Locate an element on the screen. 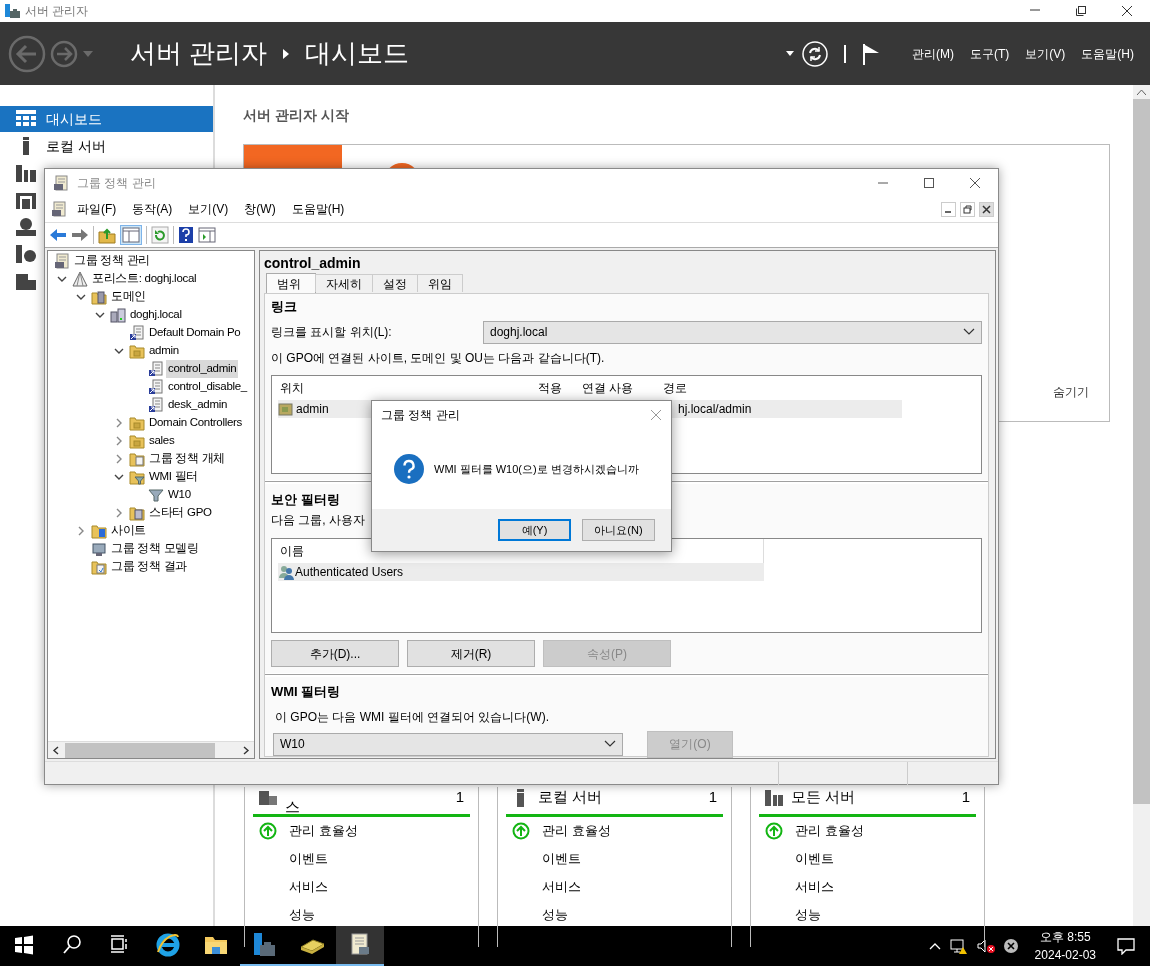 This screenshot has width=1150, height=966. column-header: 연결 사용 is located at coordinates (614, 387).